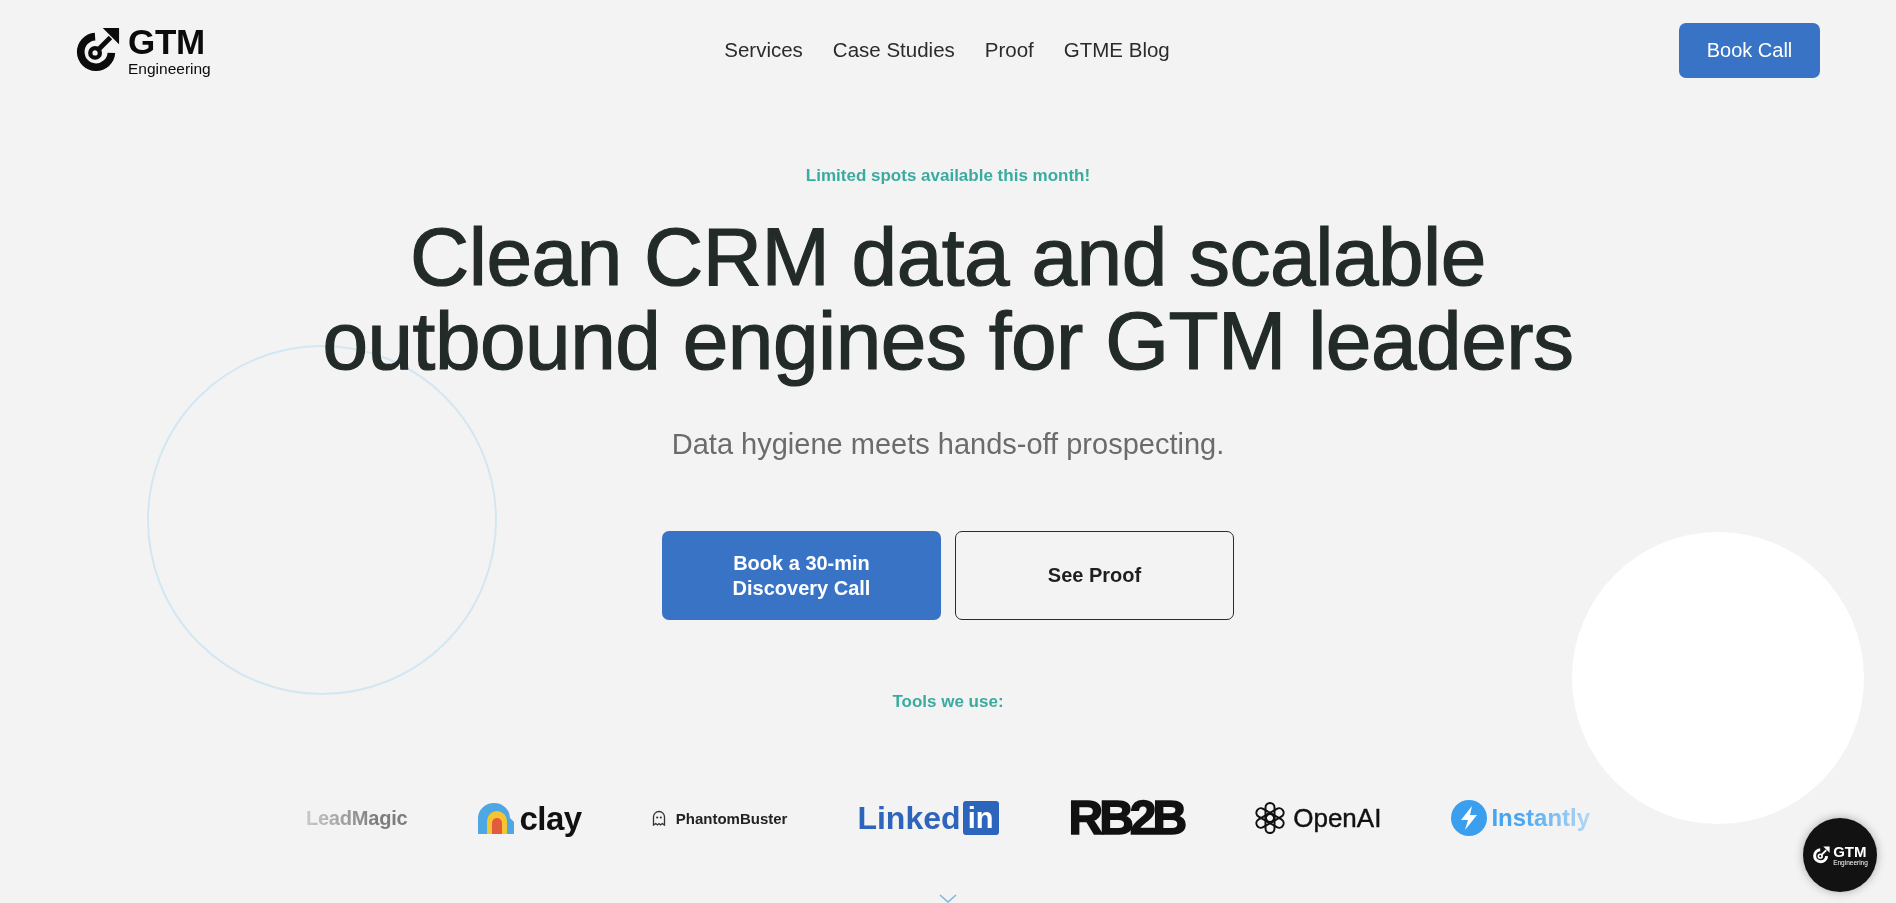 Image resolution: width=1896 pixels, height=903 pixels. Describe the element at coordinates (801, 575) in the screenshot. I see `primary-button: Book a 30-min Discovery Call` at that location.